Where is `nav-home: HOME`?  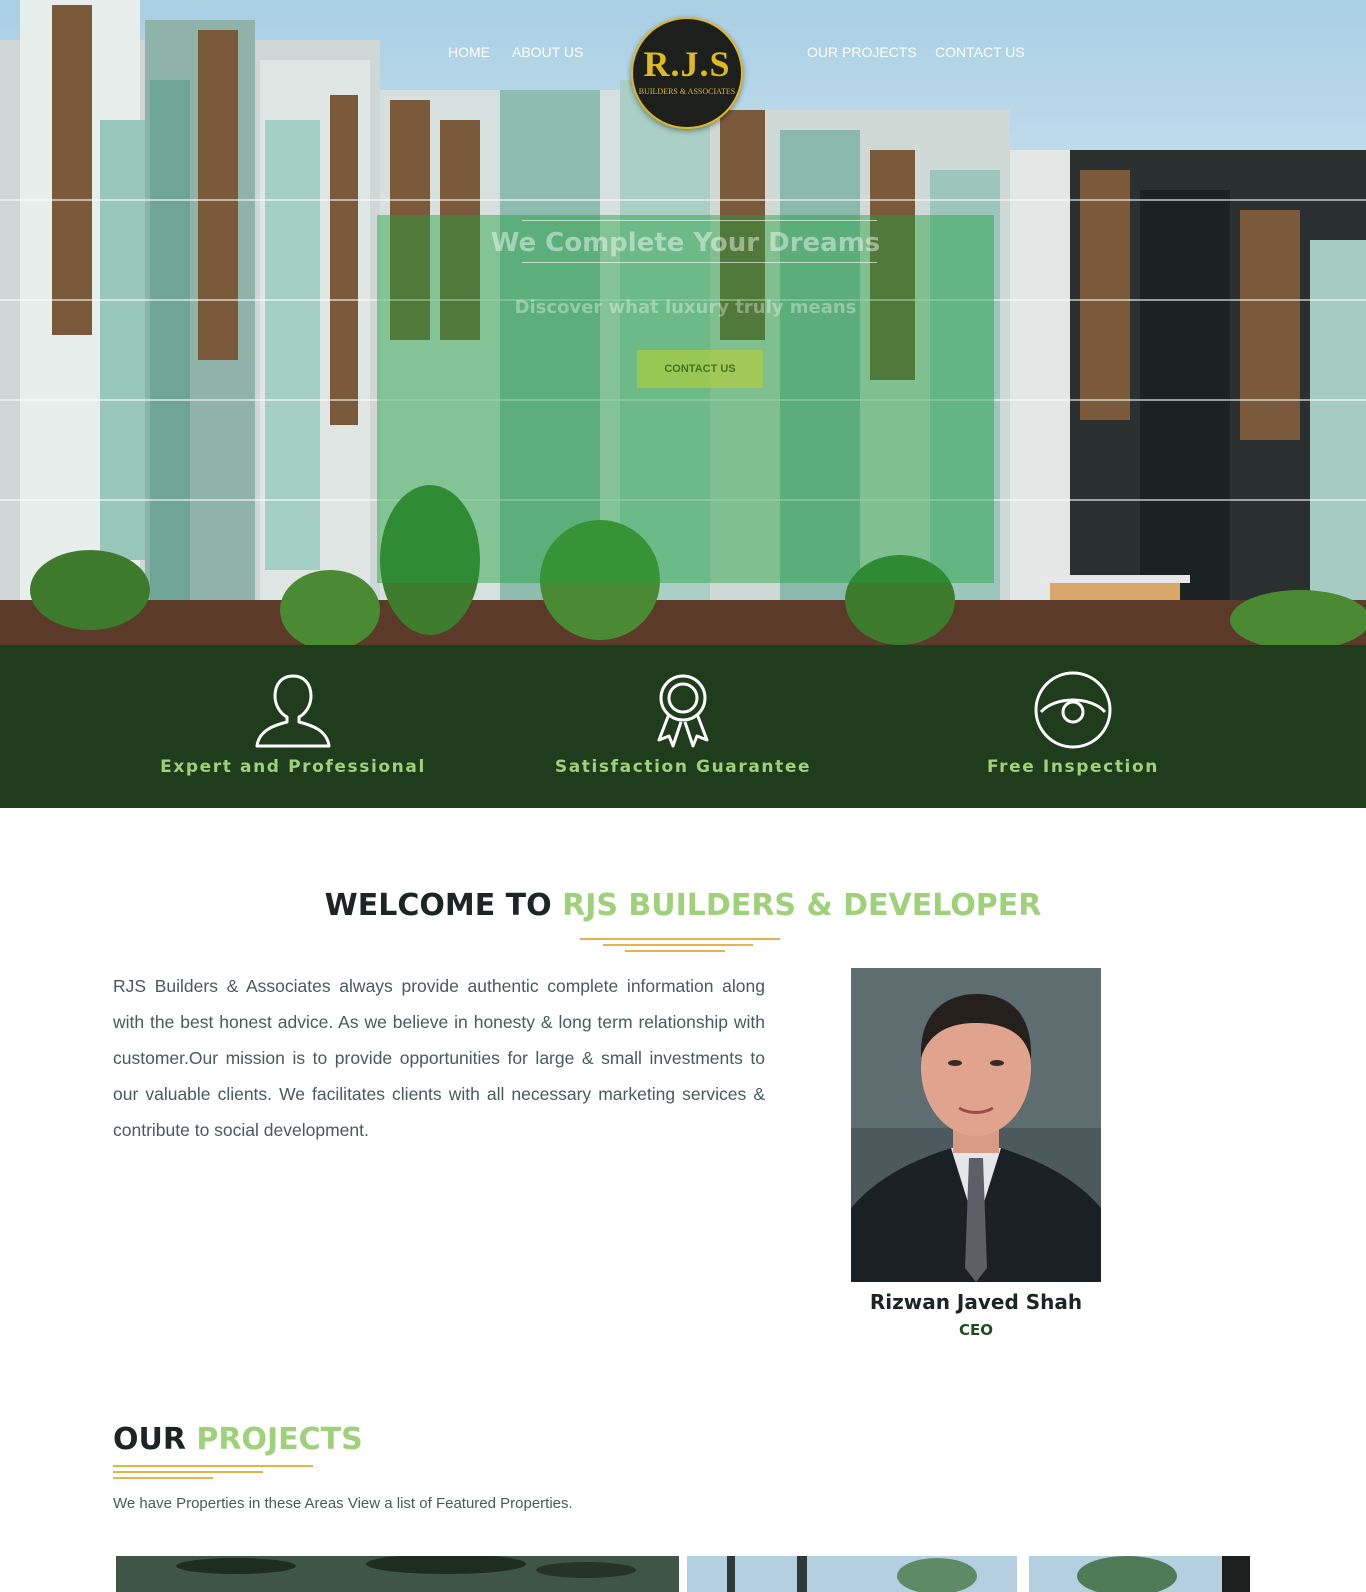 nav-home: HOME is located at coordinates (469, 52).